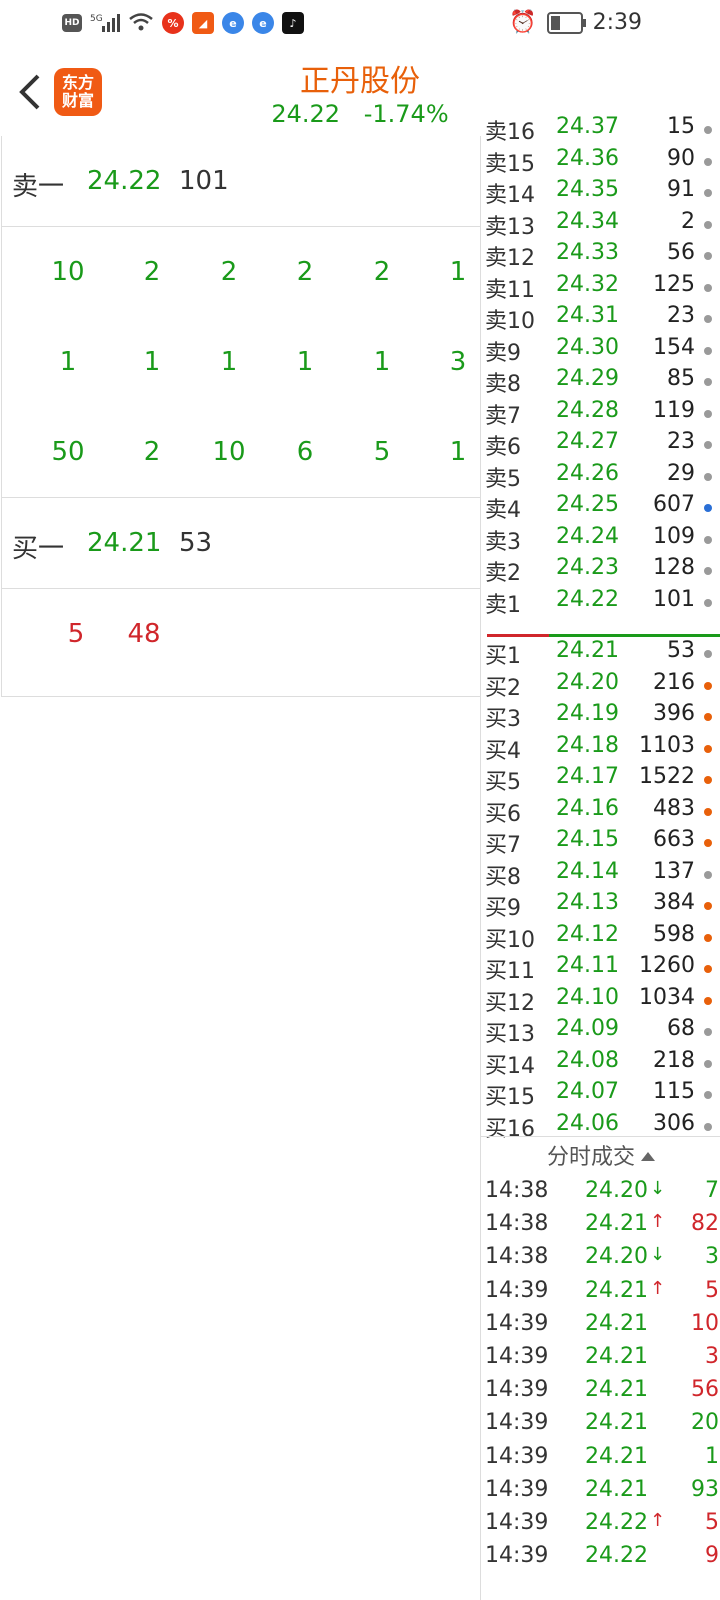 Image resolution: width=720 pixels, height=1600 pixels. Describe the element at coordinates (602, 477) in the screenshot. I see `sell-order-row: 卖5 24.26 29` at that location.